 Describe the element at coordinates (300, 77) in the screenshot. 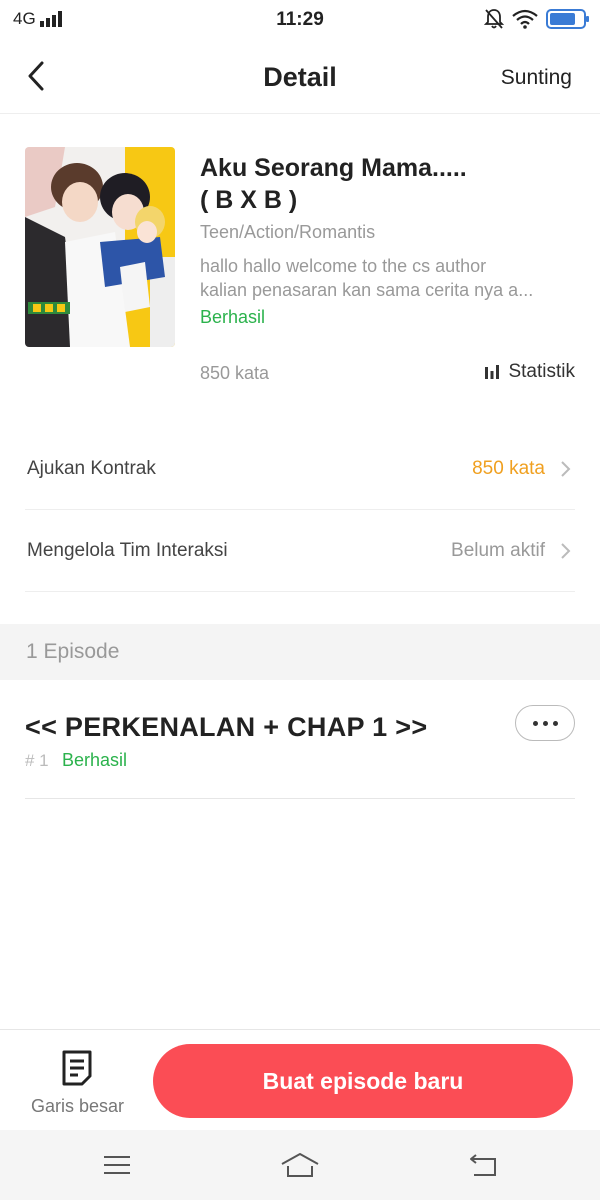

I see `app-header: Detail Sunting` at that location.